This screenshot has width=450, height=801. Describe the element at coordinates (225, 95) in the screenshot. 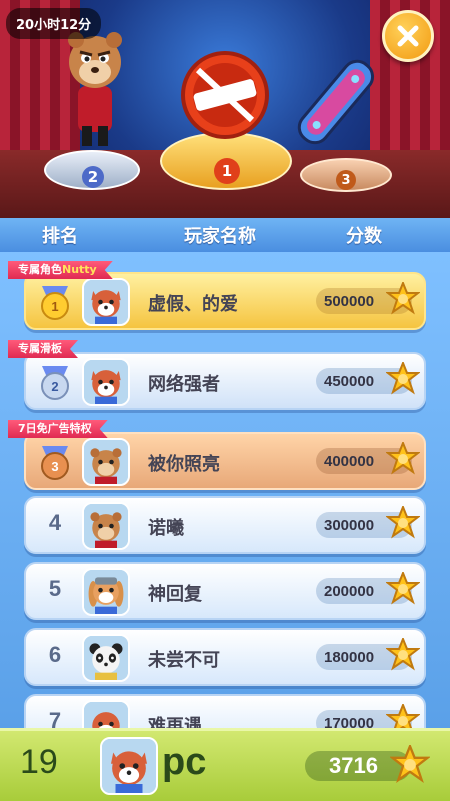

I see `logo-coin-icon` at that location.